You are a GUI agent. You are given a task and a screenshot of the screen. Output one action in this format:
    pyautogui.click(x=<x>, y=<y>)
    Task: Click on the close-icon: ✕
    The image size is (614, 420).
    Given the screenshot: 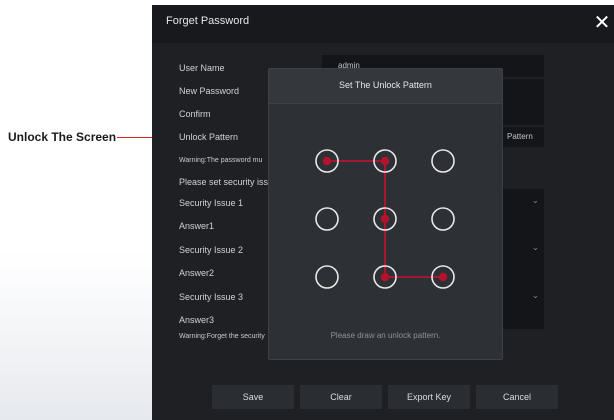 What is the action you would take?
    pyautogui.click(x=602, y=23)
    